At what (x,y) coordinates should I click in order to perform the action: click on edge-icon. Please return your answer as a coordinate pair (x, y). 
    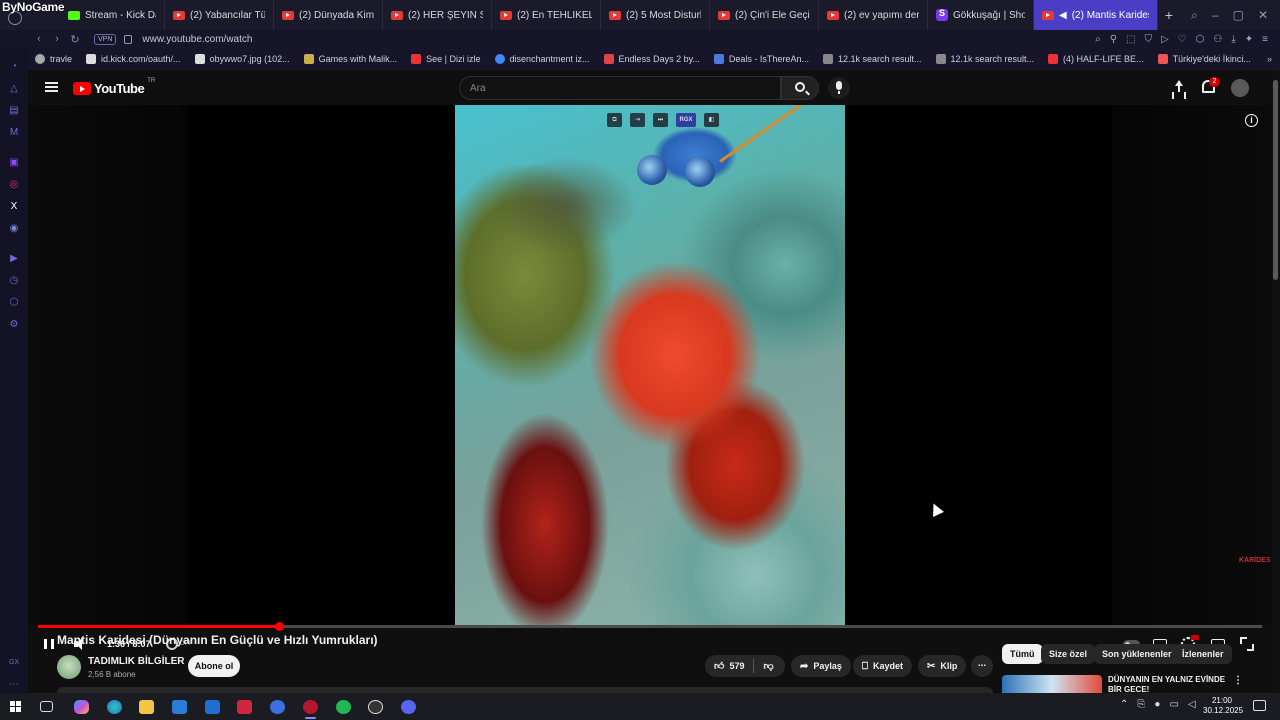
    Looking at the image, I should click on (114, 707).